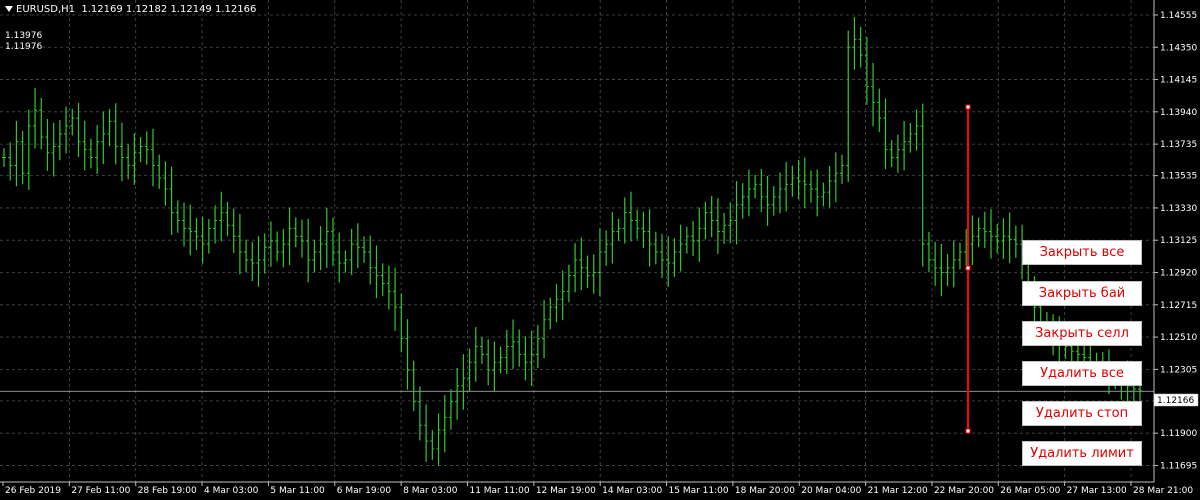 The width and height of the screenshot is (1200, 500). I want to click on current-price-label: 1.12166, so click(1176, 400).